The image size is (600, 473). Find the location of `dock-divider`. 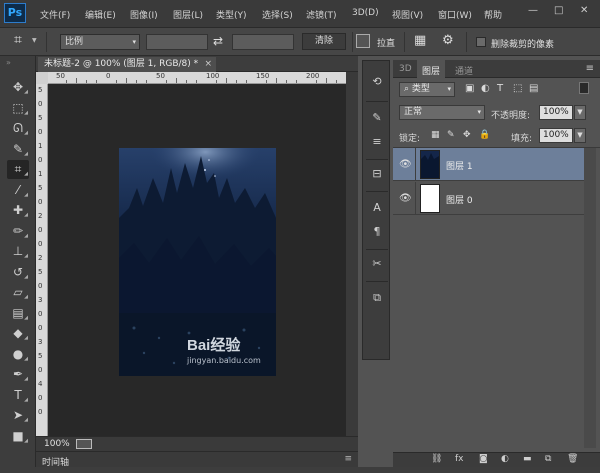

dock-divider is located at coordinates (377, 281).